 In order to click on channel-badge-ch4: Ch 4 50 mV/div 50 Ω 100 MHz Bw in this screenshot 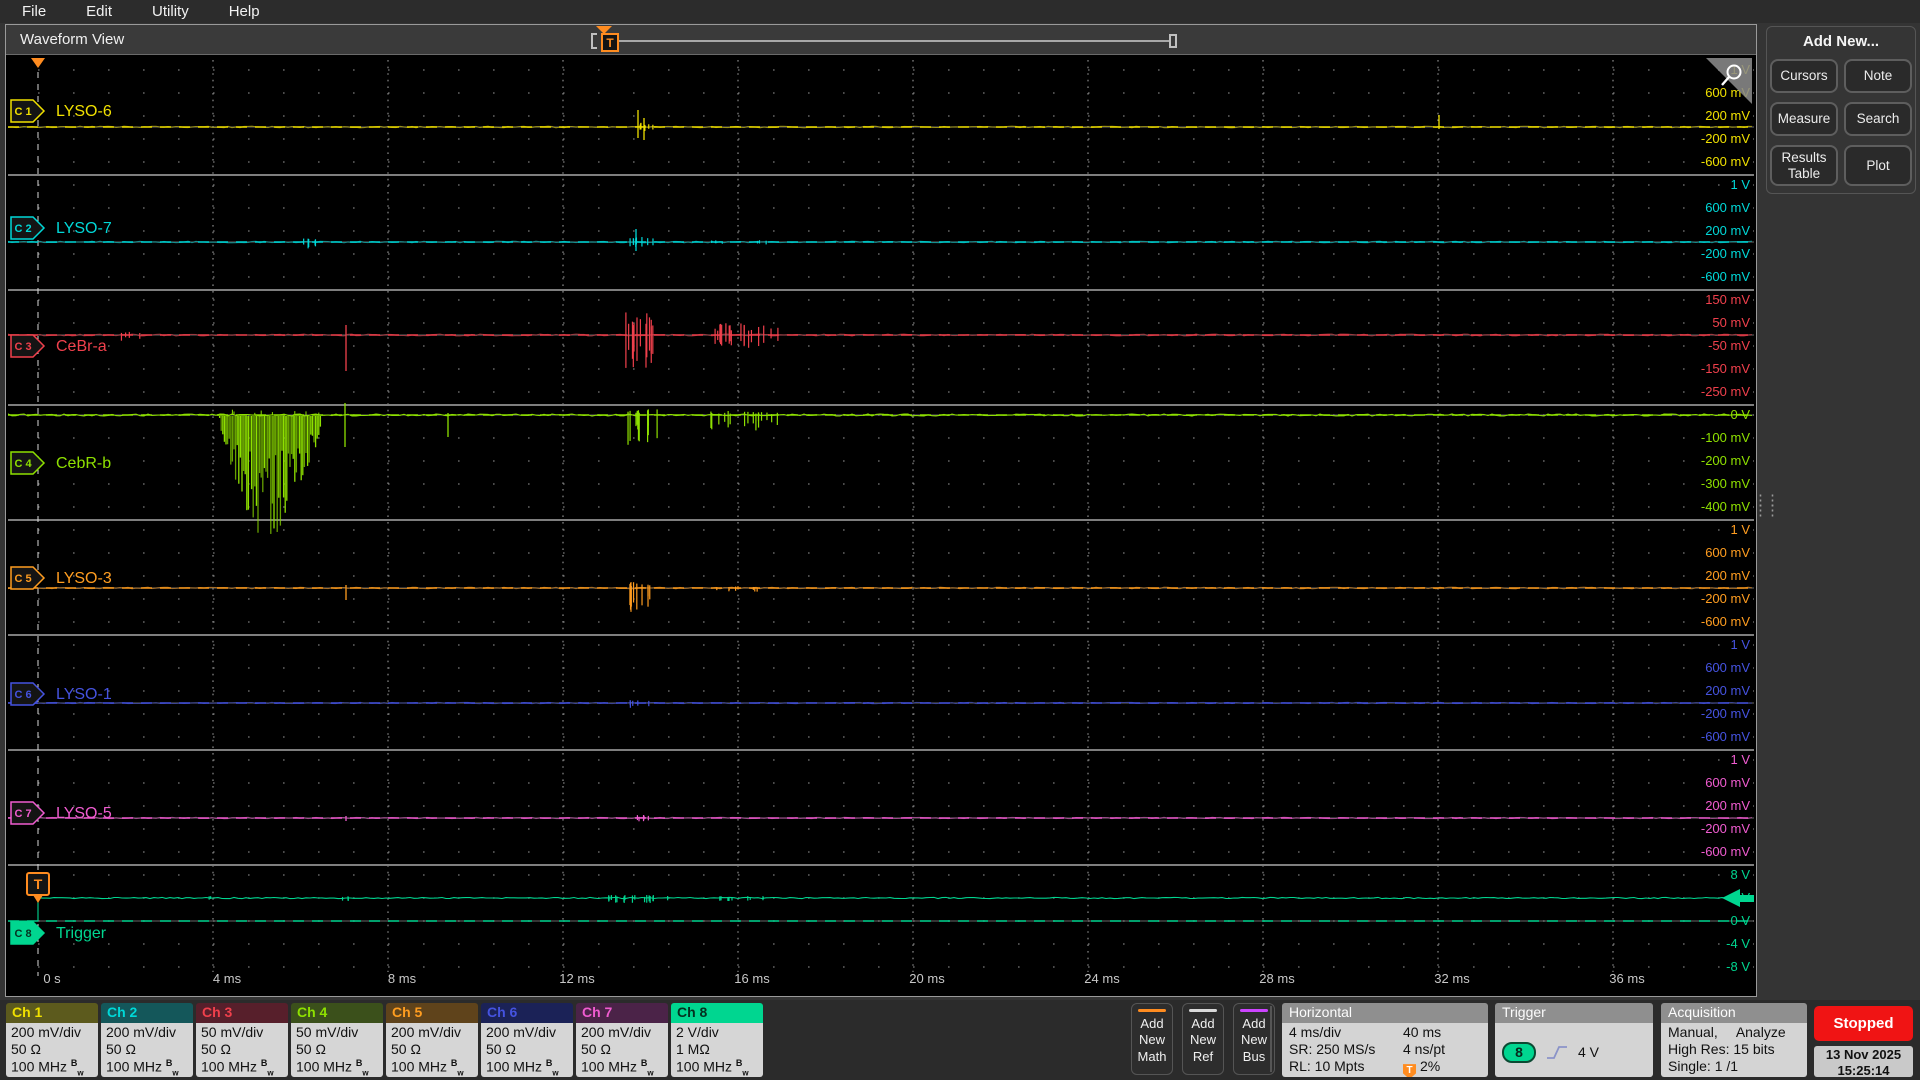, I will do `click(337, 1040)`.